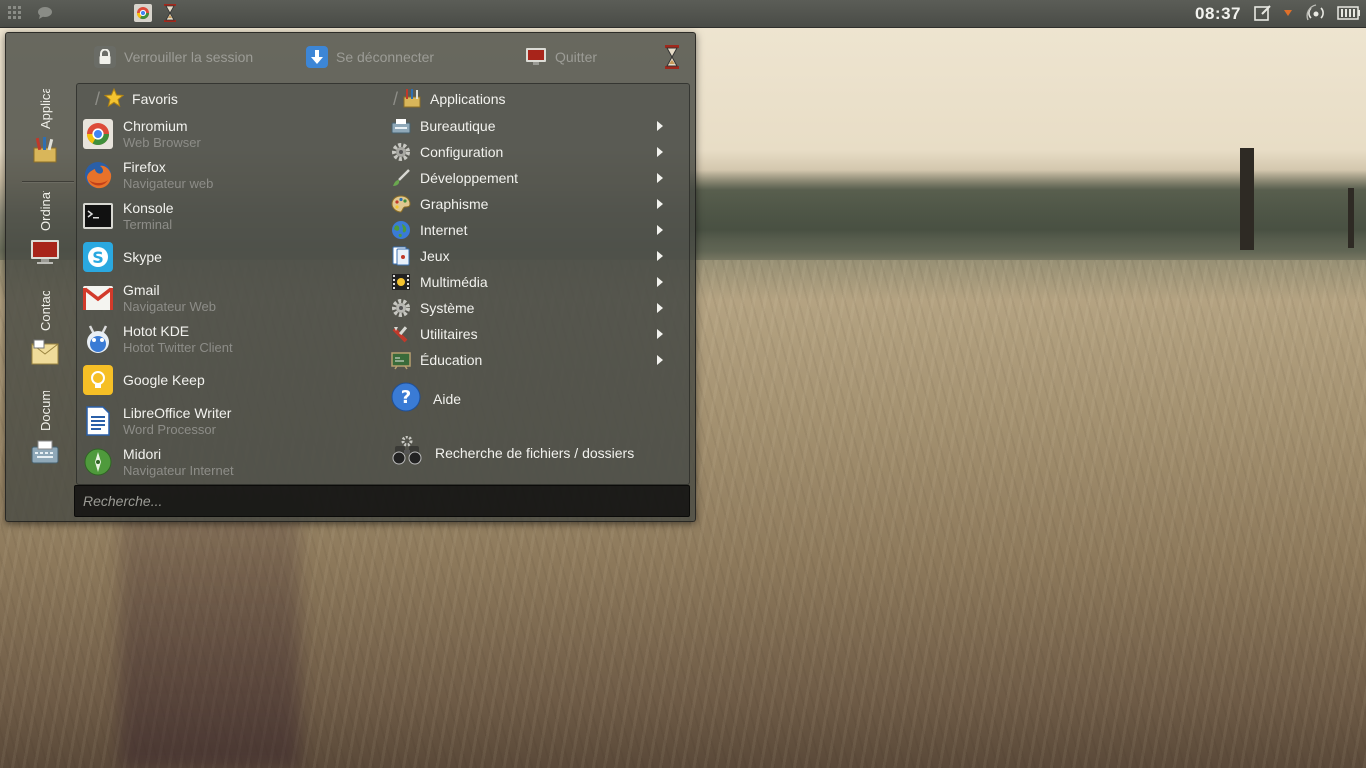 This screenshot has width=1366, height=768. What do you see at coordinates (531, 126) in the screenshot?
I see `category-bureautique: Bureautique` at bounding box center [531, 126].